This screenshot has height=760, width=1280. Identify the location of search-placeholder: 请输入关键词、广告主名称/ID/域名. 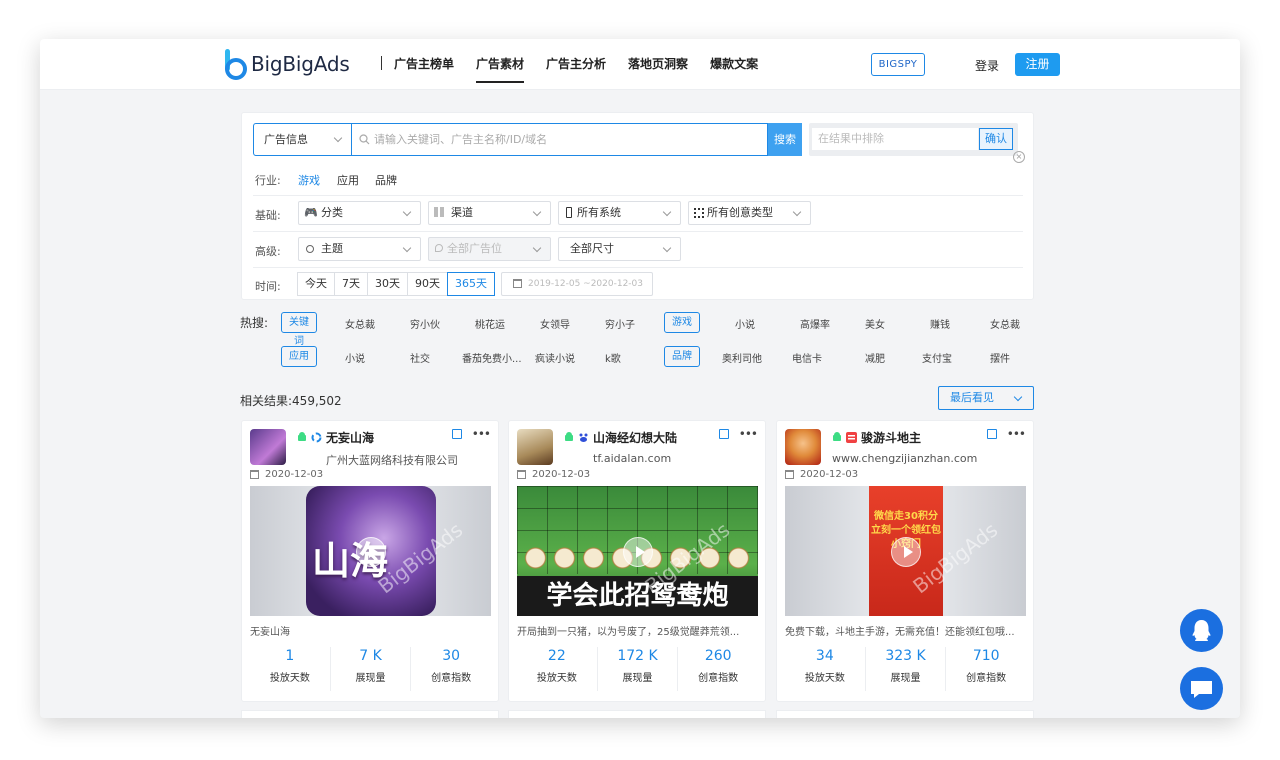
(461, 139).